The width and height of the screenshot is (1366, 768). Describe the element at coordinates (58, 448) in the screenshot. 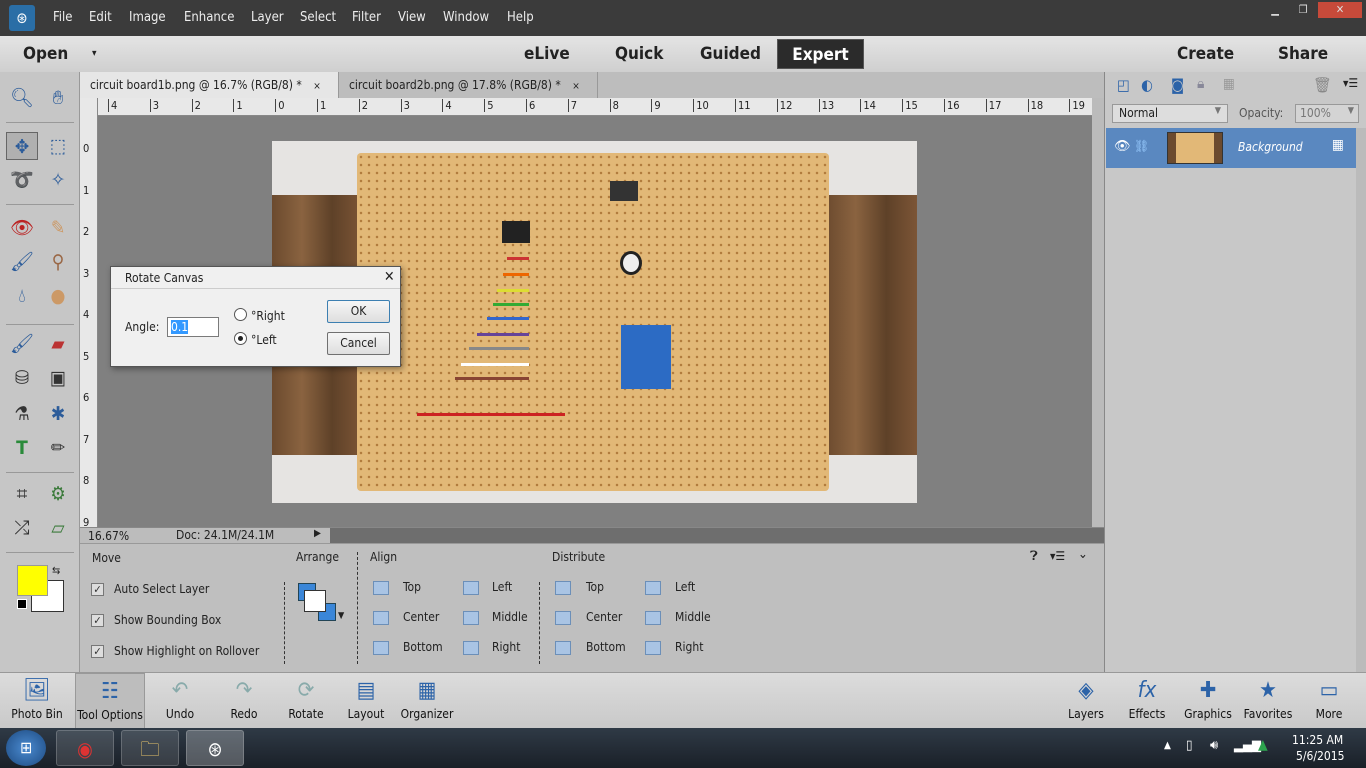

I see `pencil-tool-icon: ✏︎` at that location.